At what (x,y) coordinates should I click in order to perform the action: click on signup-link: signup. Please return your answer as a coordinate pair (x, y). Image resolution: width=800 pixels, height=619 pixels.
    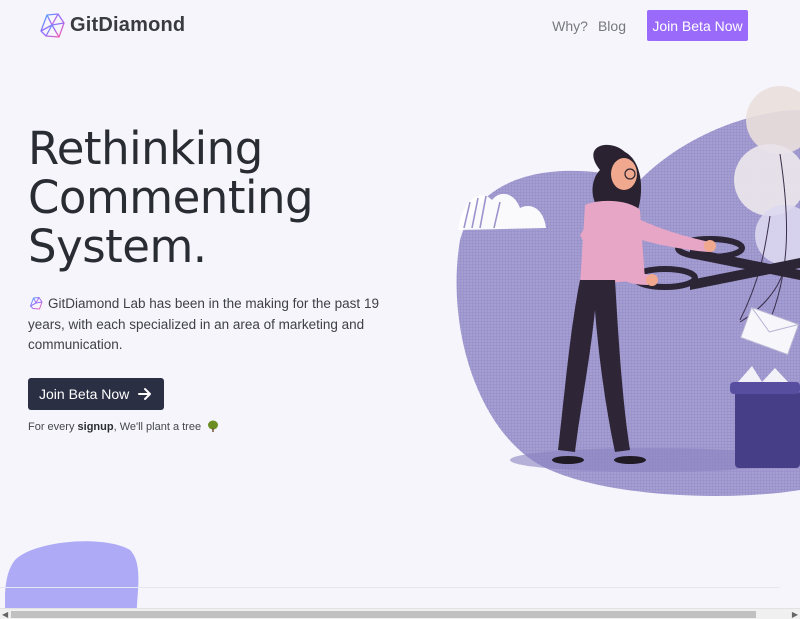
    Looking at the image, I should click on (96, 427).